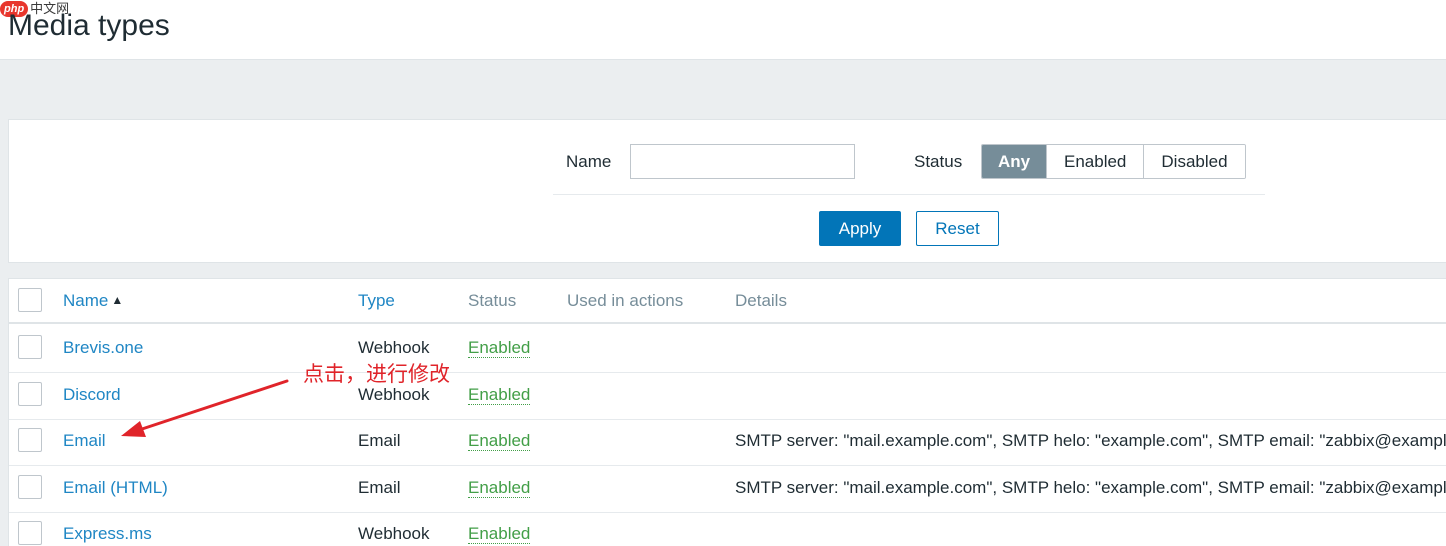 The image size is (1446, 546). I want to click on media-type-name-link: Express.ms, so click(107, 534).